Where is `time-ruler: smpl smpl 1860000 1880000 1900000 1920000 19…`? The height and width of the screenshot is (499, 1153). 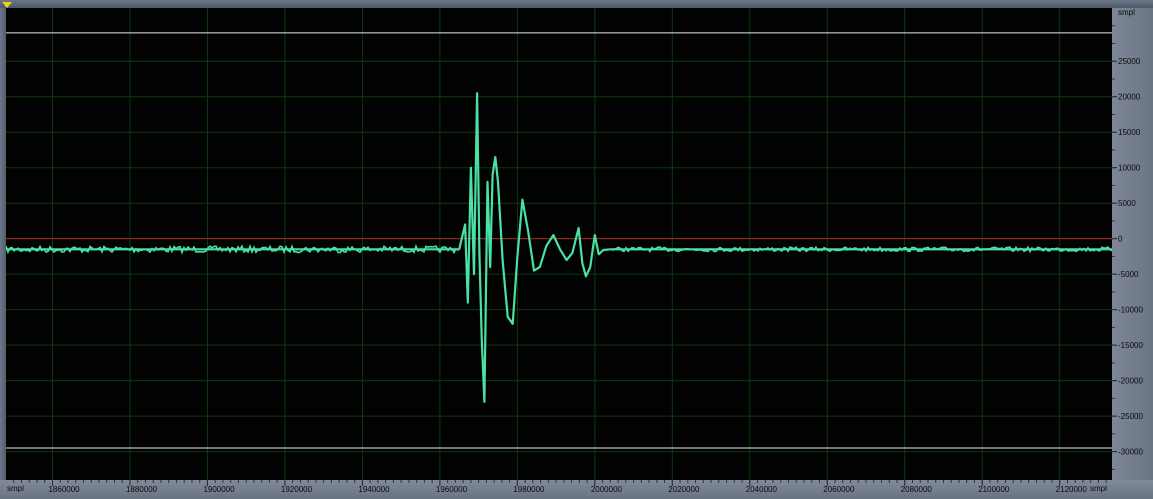 time-ruler: smpl smpl 1860000 1880000 1900000 1920000 19… is located at coordinates (576, 489).